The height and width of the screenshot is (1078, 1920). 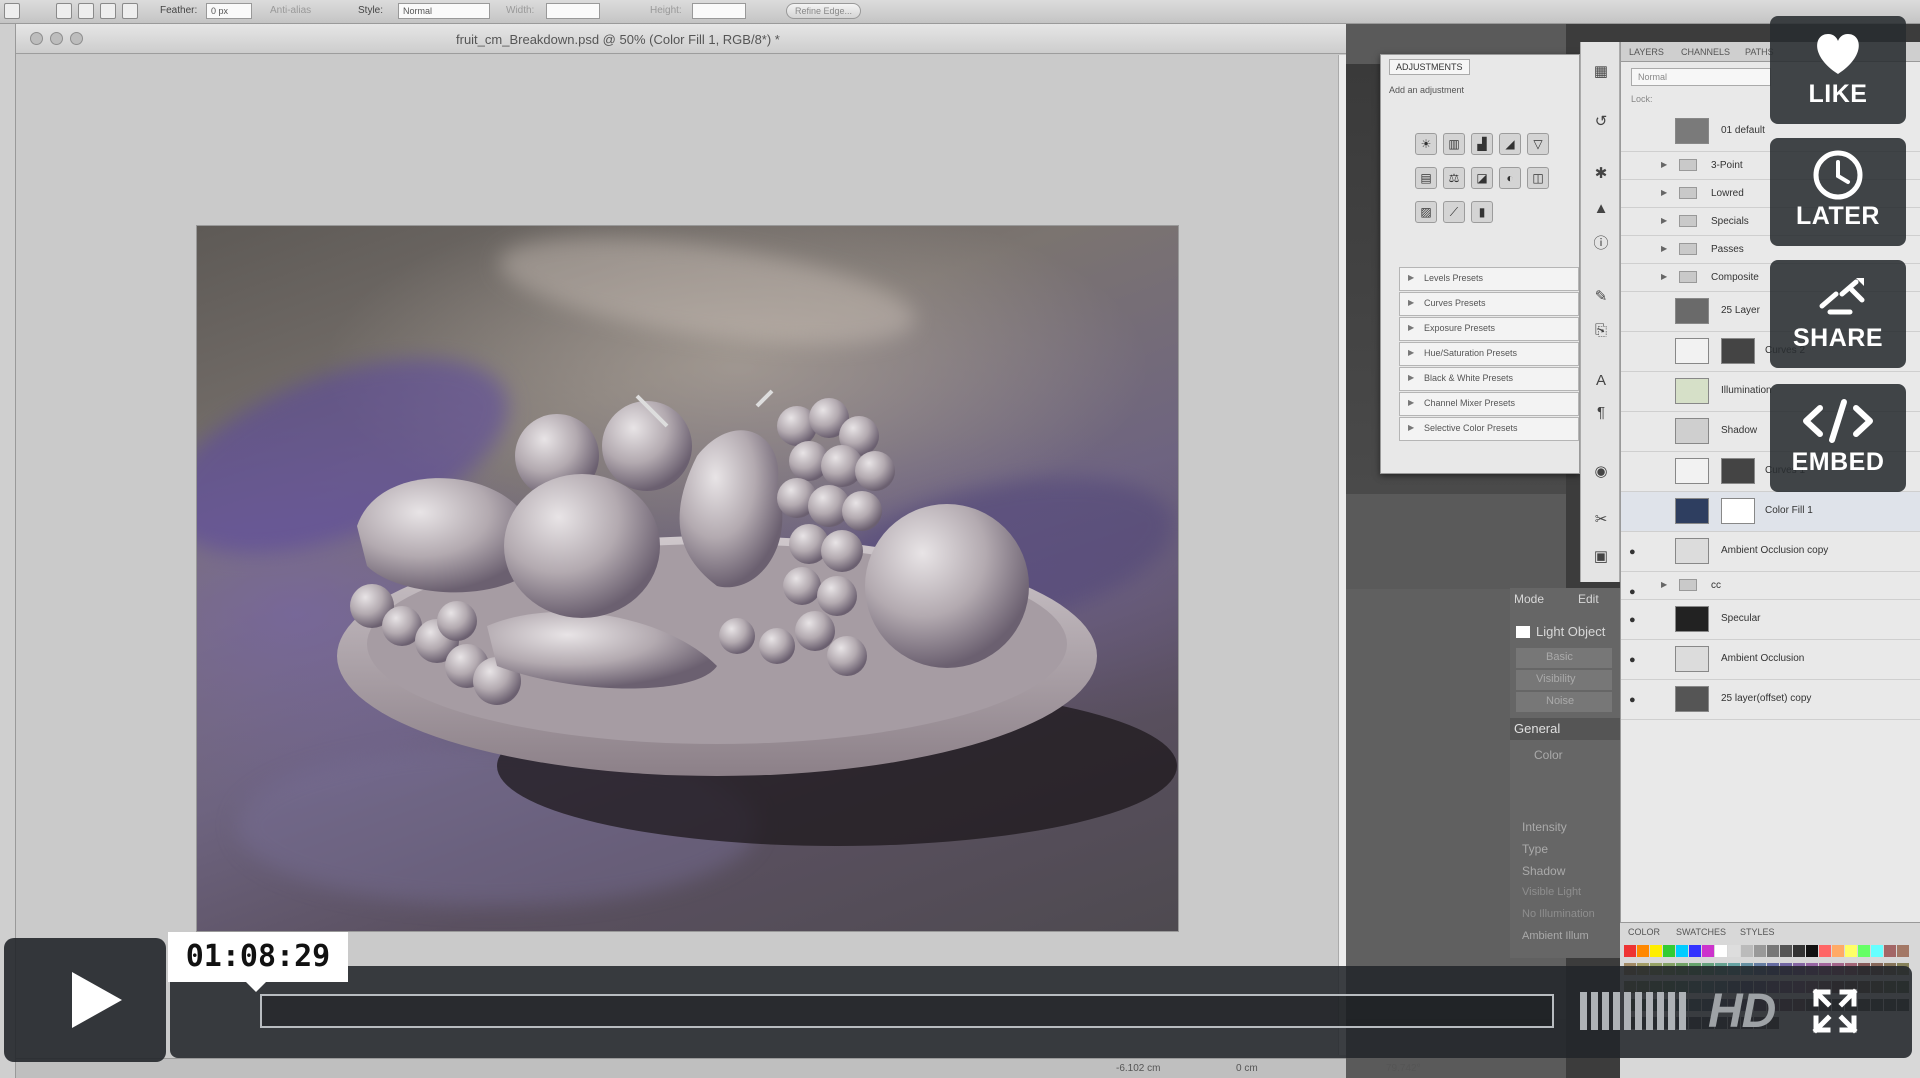 I want to click on play-icon, so click(x=97, y=1000).